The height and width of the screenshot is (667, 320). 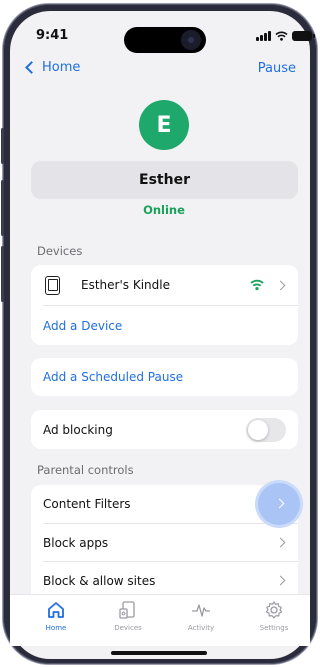 What do you see at coordinates (274, 628) in the screenshot?
I see `tab-settings-label: Settings` at bounding box center [274, 628].